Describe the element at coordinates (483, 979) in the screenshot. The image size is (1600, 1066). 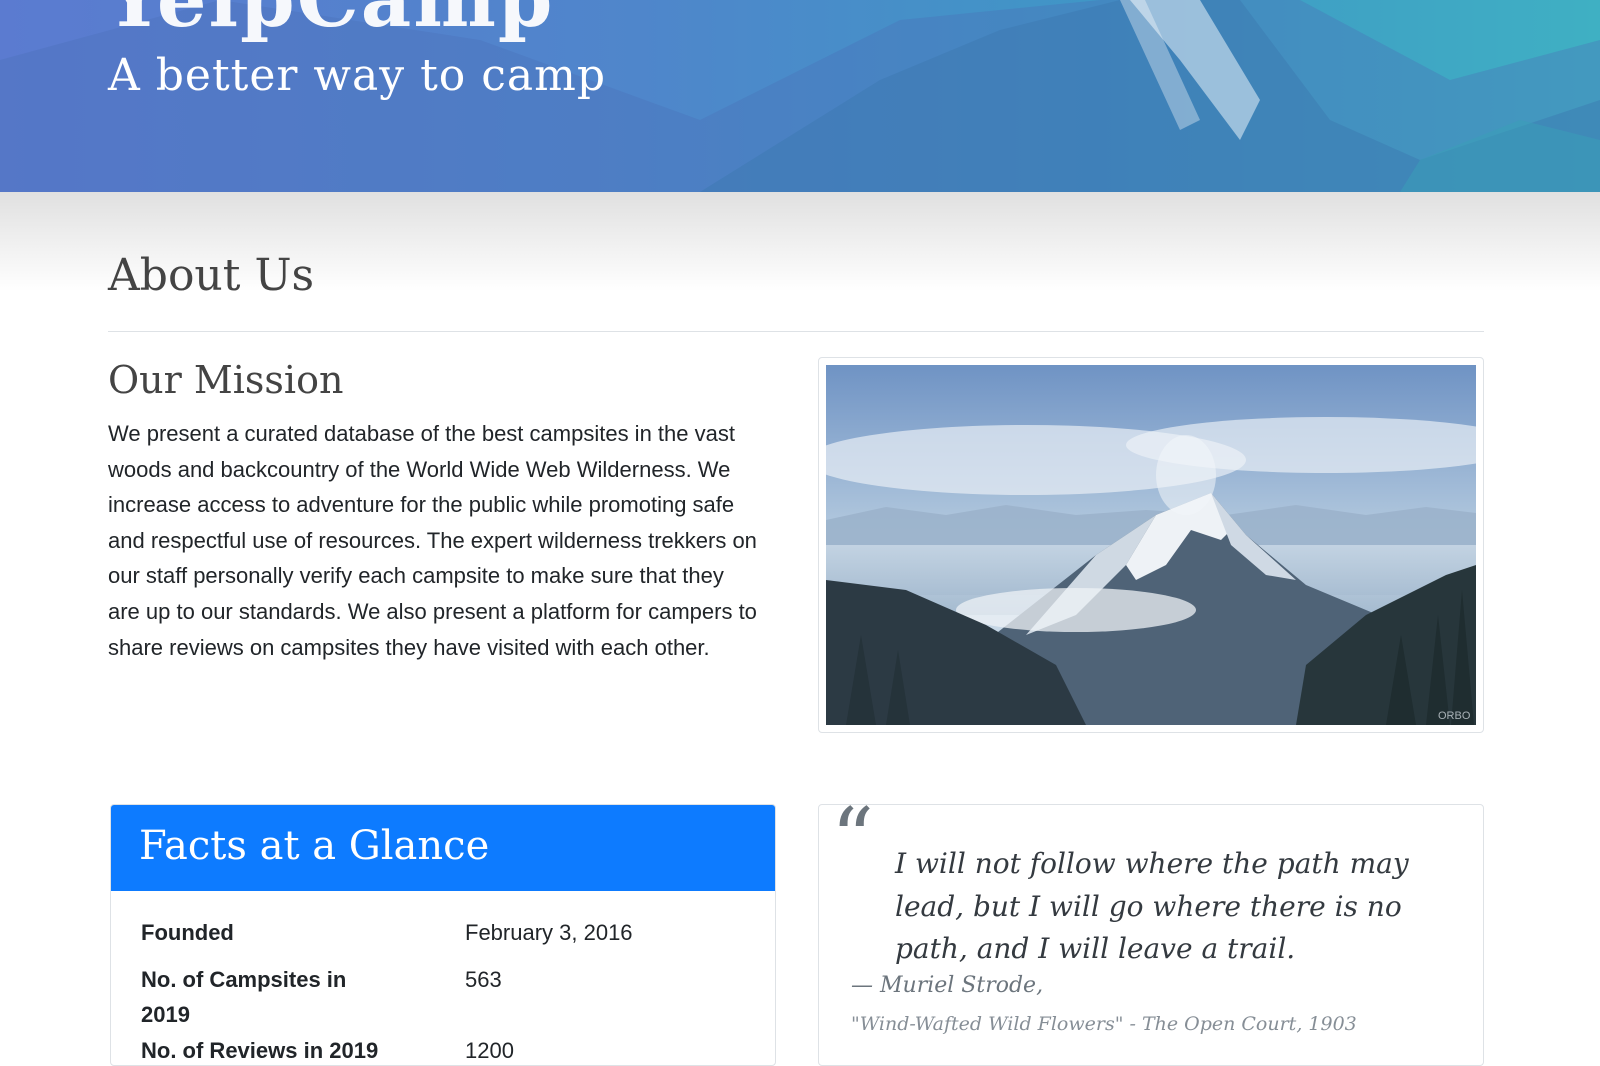
I see `fact-value: 563` at that location.